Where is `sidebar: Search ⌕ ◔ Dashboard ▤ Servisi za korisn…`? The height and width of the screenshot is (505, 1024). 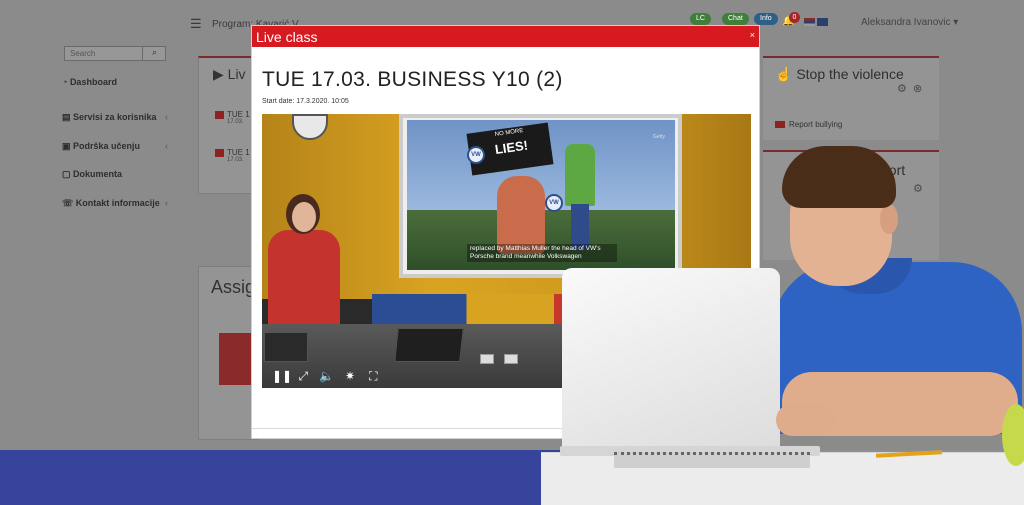
sidebar: Search ⌕ ◔ Dashboard ▤ Servisi za korisn… is located at coordinates (119, 240).